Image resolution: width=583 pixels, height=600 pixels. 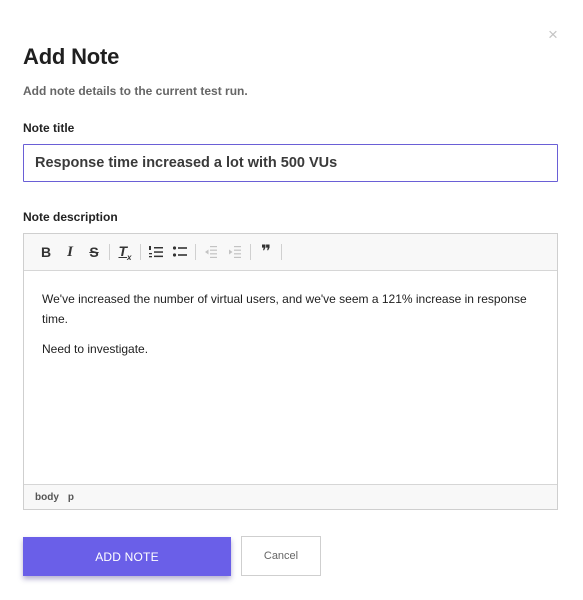 I want to click on outdent-icon, so click(x=211, y=252).